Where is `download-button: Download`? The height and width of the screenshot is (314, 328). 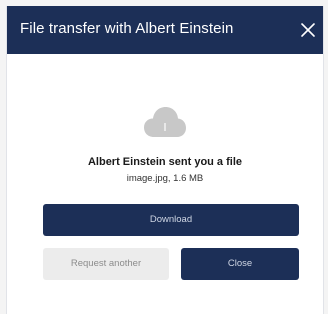
download-button: Download is located at coordinates (171, 220).